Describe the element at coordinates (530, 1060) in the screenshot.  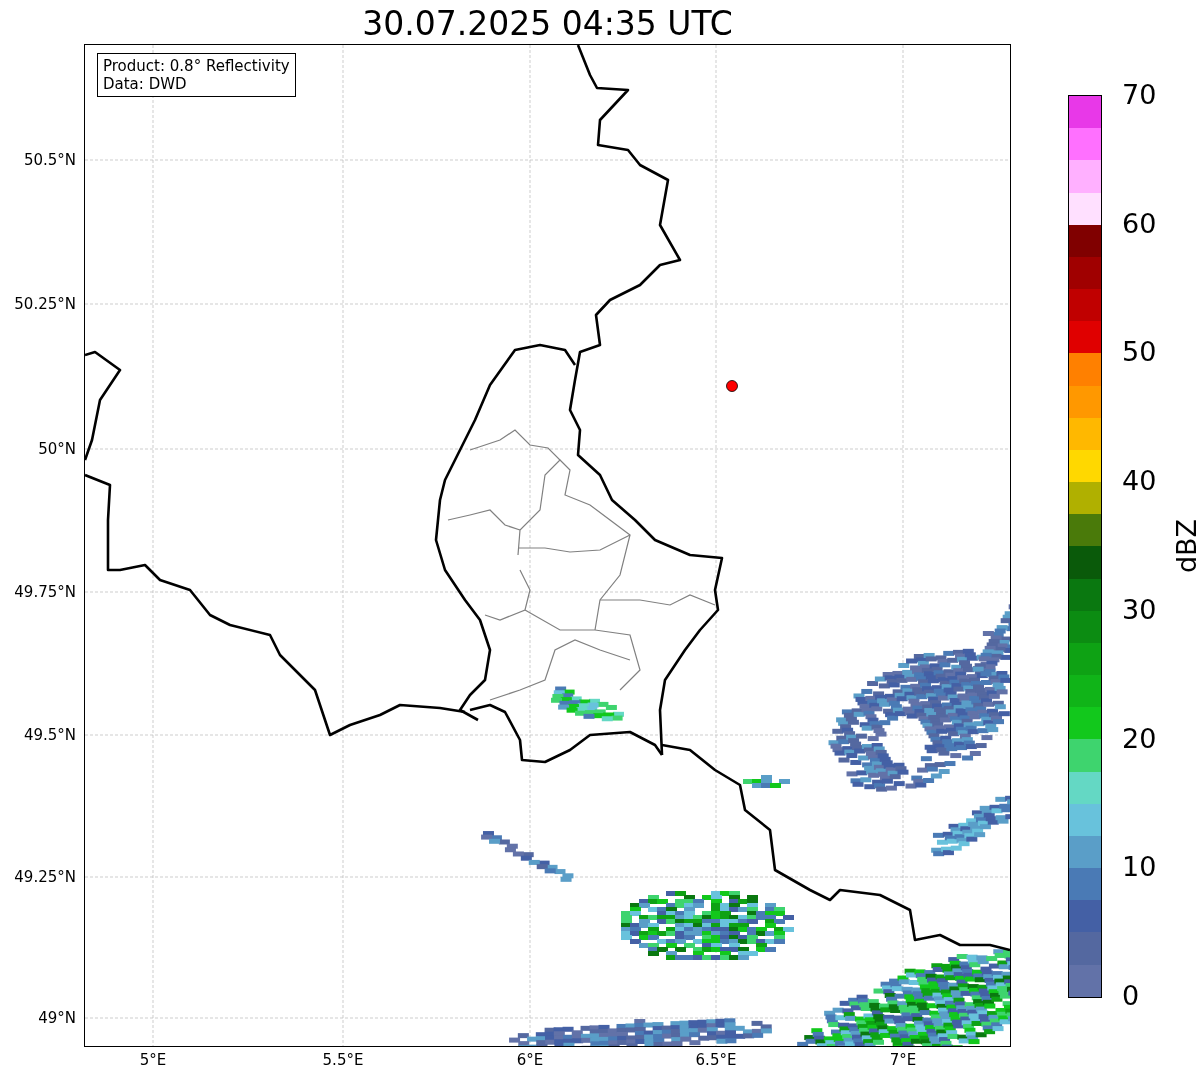
I see `longitude-label: 6°E` at that location.